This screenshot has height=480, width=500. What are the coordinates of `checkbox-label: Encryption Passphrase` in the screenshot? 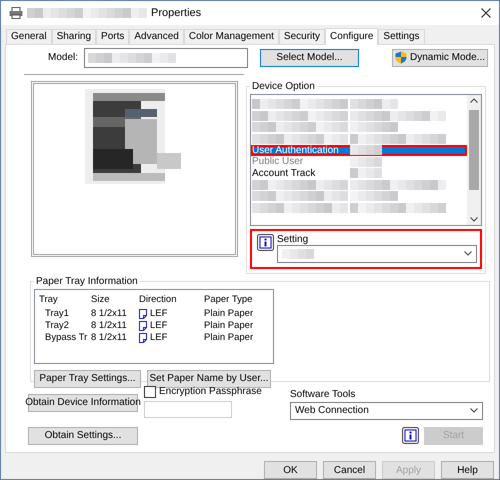 It's located at (210, 392).